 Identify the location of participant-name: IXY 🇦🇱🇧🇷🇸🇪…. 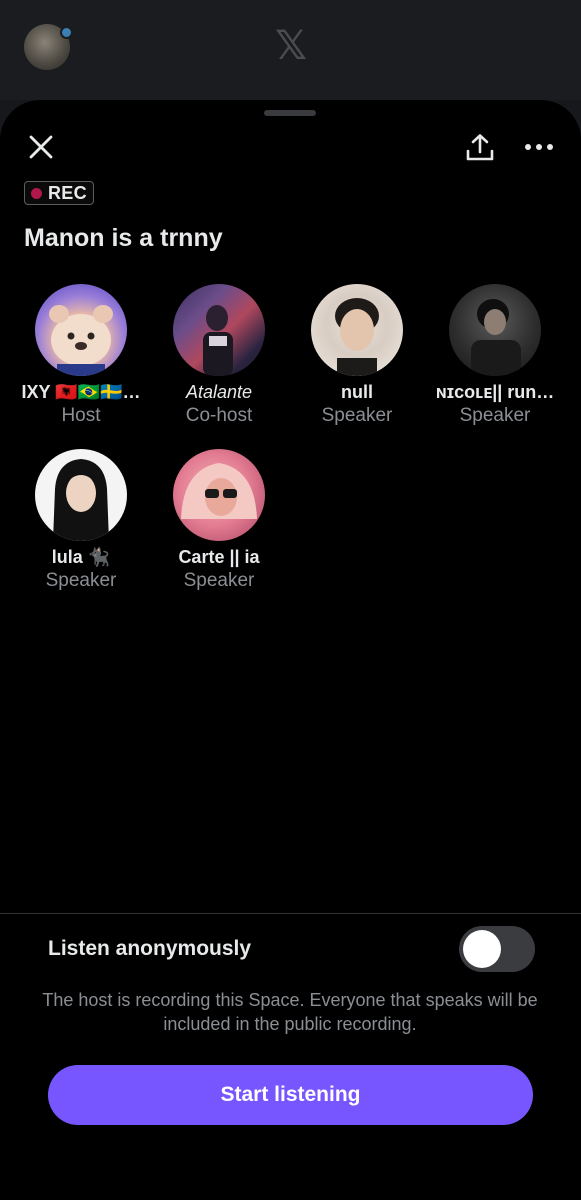
(81, 392).